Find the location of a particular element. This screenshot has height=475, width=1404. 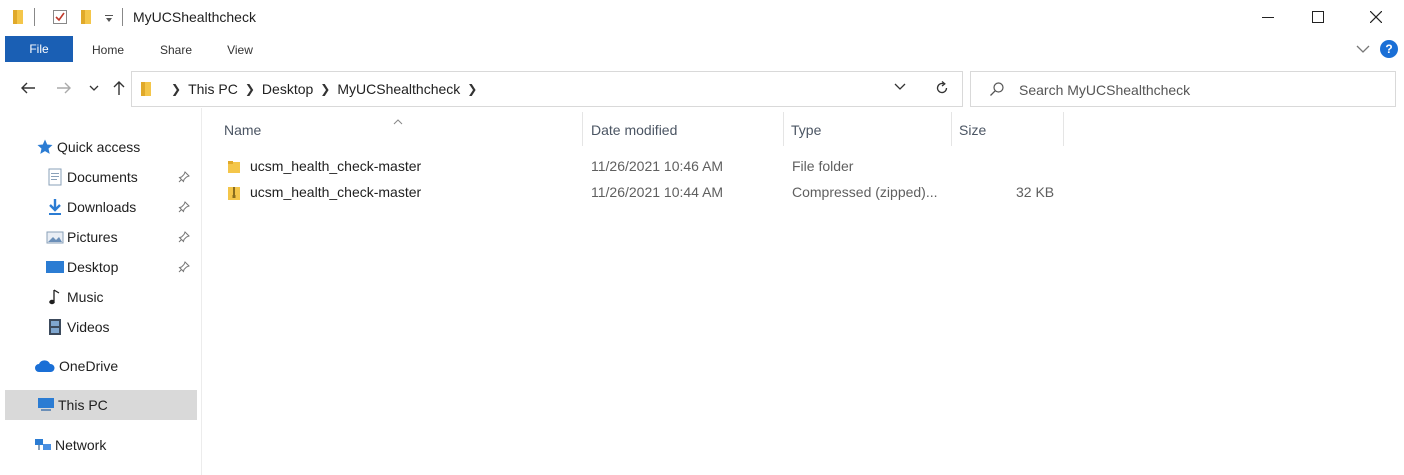

sidebar-item-music: Music is located at coordinates (98, 297).